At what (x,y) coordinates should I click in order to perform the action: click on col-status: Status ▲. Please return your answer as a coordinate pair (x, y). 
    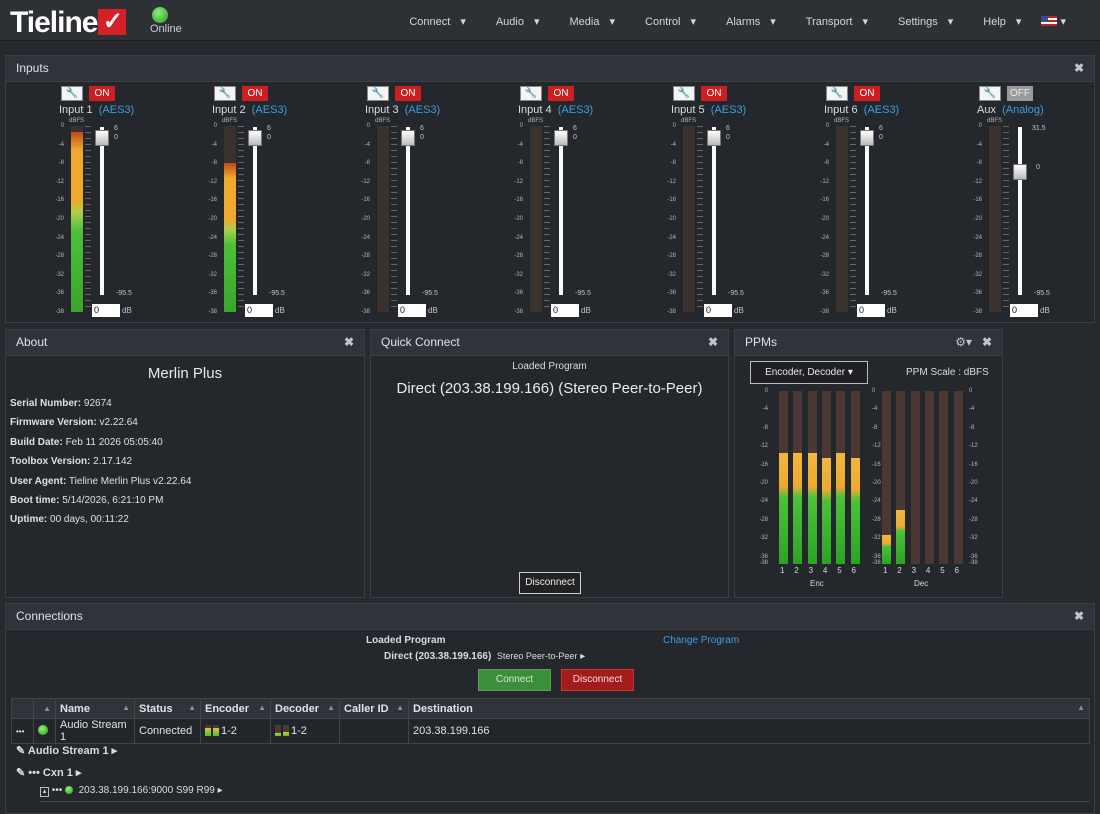
    Looking at the image, I should click on (167, 708).